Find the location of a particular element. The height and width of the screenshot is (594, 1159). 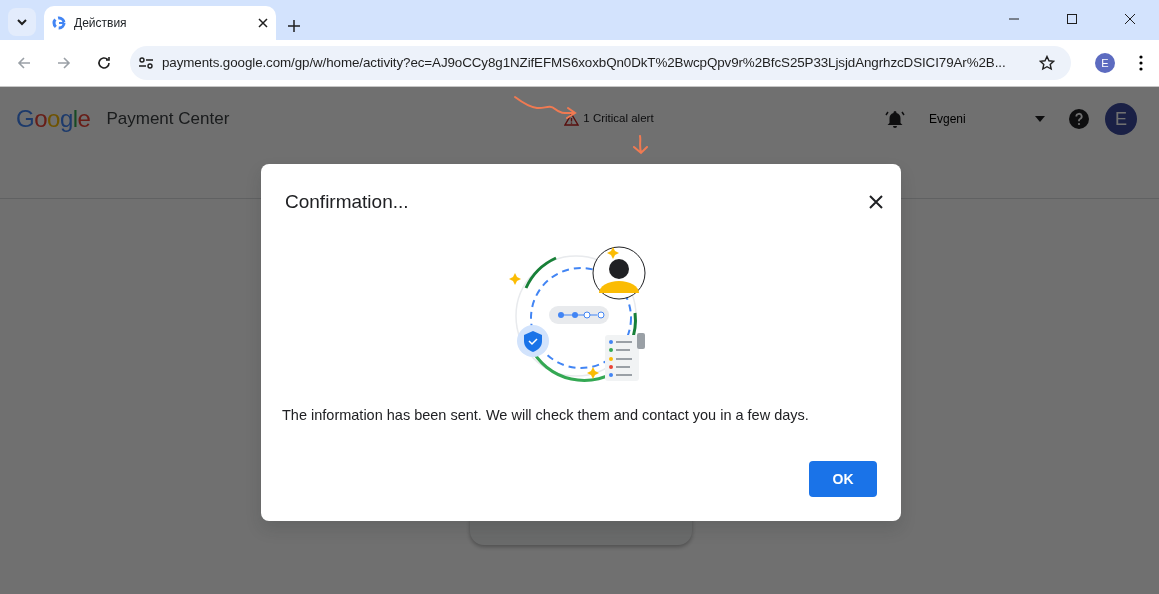

ok-button: OK is located at coordinates (843, 479).